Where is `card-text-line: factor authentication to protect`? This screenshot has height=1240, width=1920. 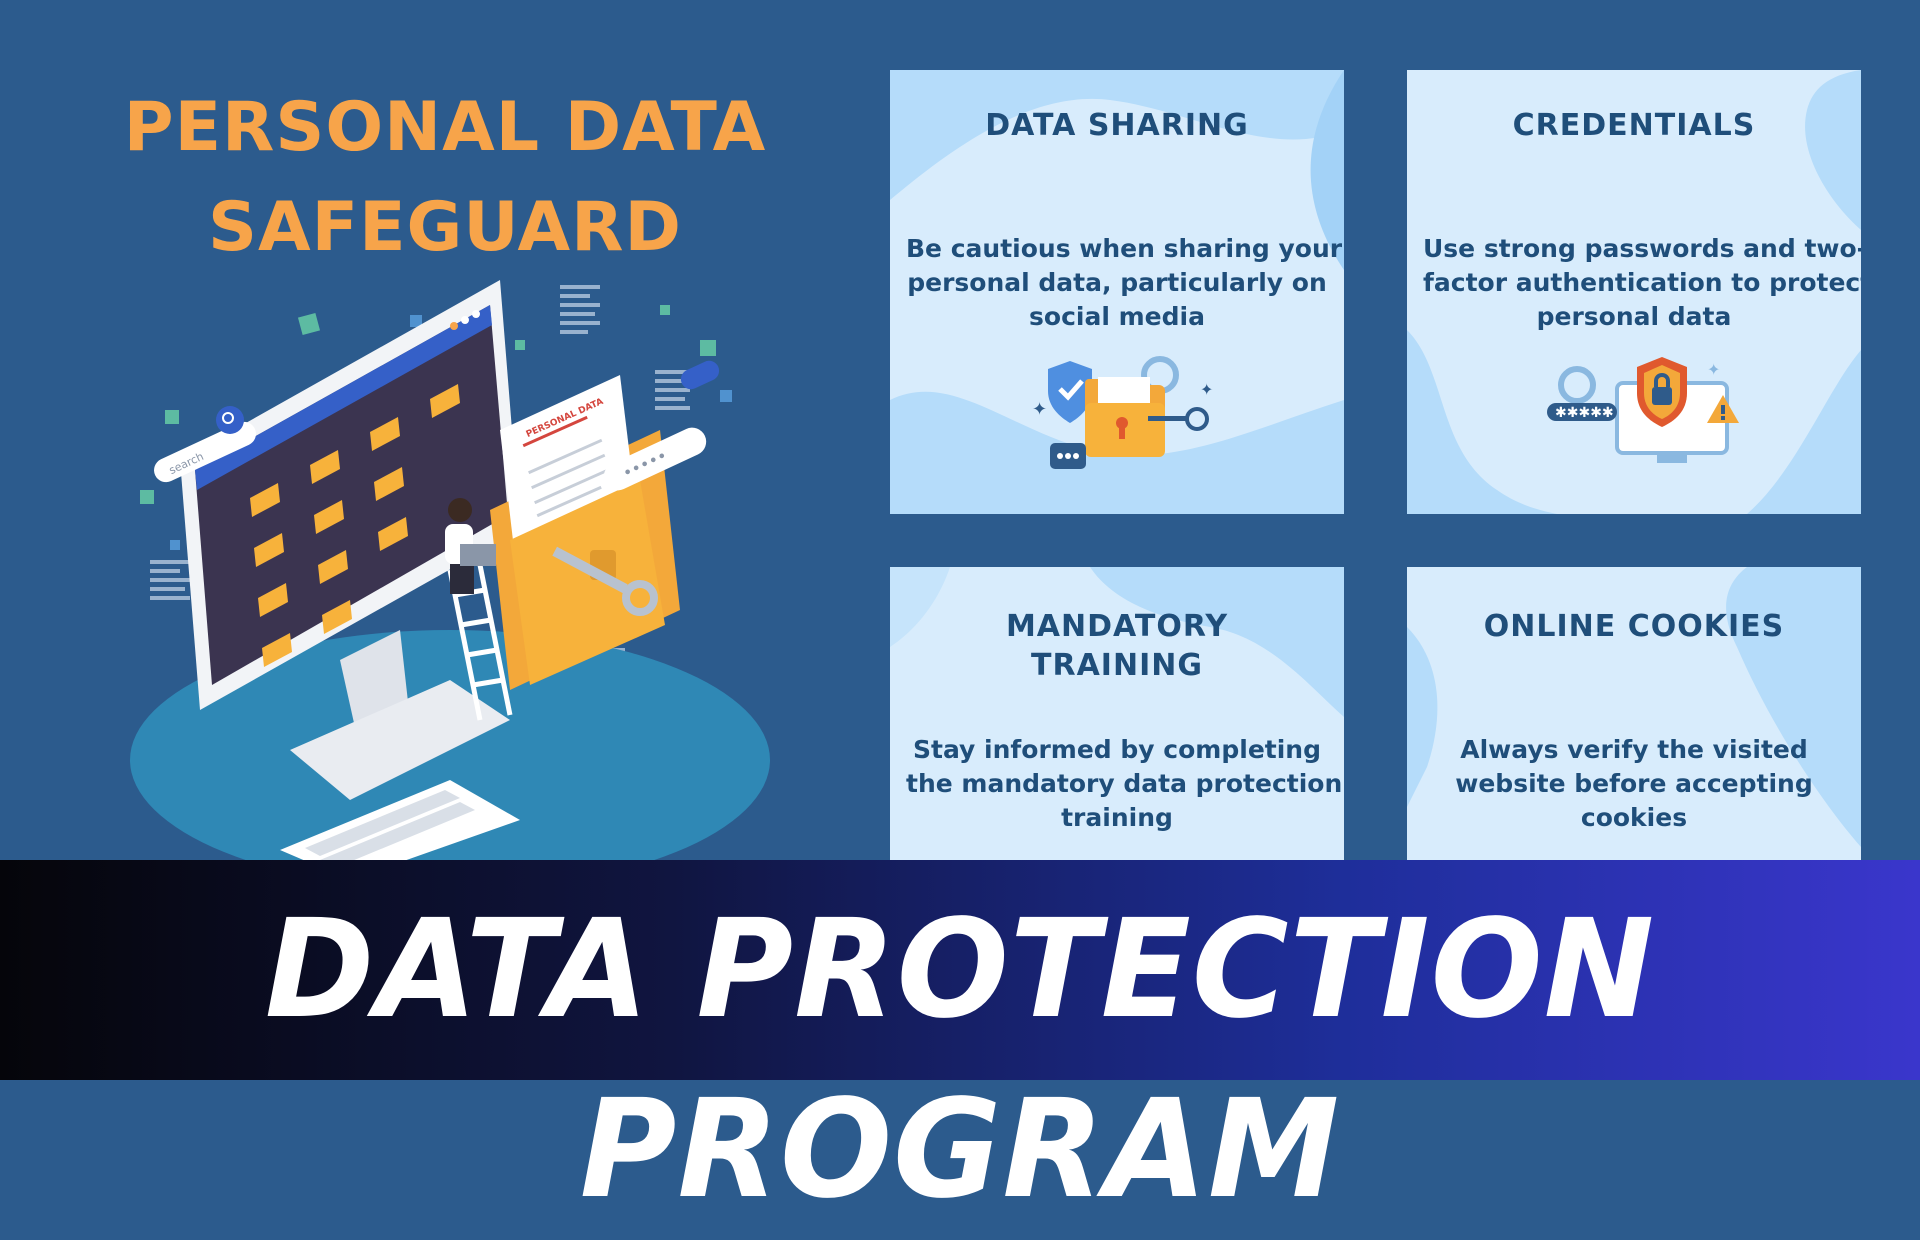
card-text-line: factor authentication to protect is located at coordinates (1642, 282).